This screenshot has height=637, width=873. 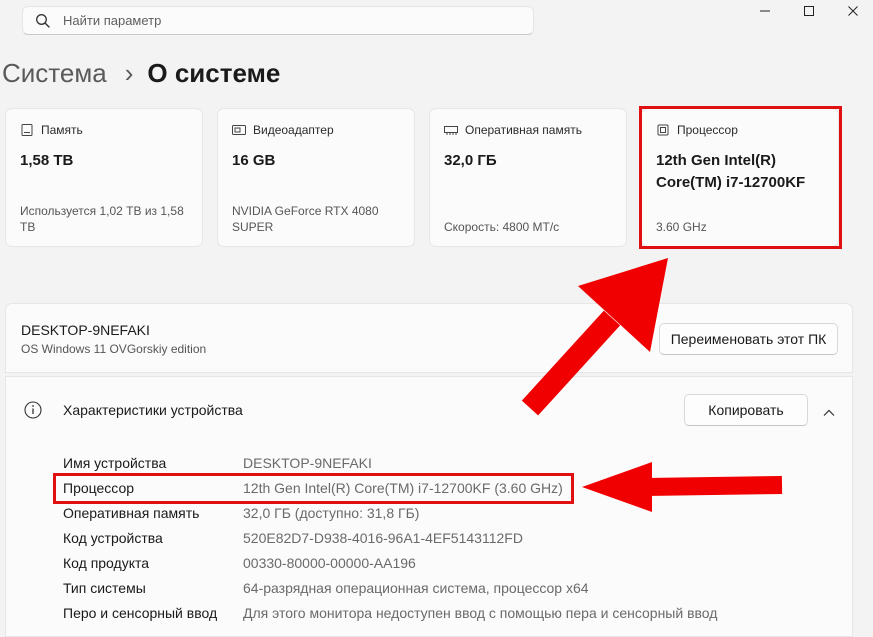 I want to click on annotation-arrows, so click(x=652, y=385).